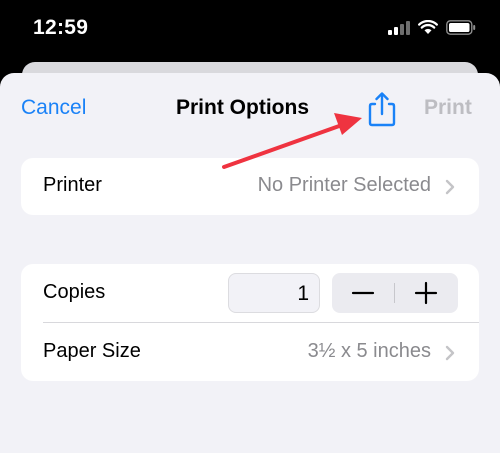  I want to click on share-button, so click(382, 109).